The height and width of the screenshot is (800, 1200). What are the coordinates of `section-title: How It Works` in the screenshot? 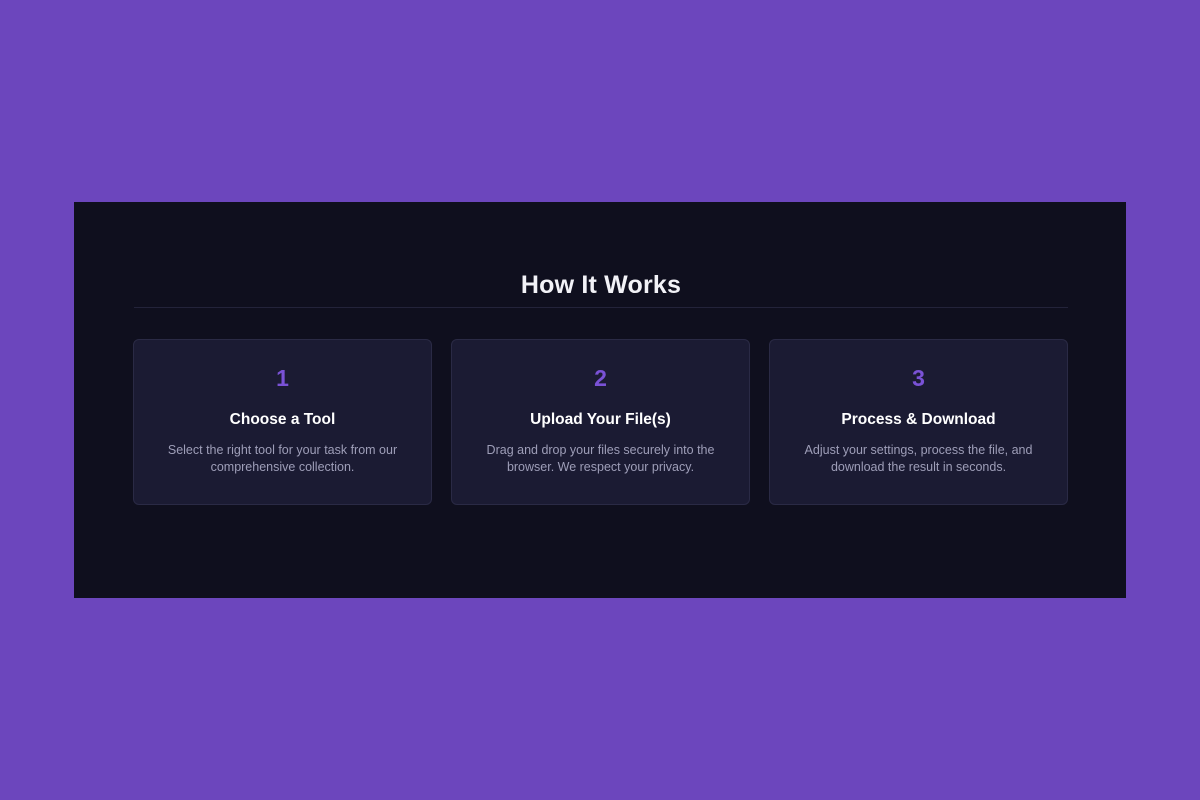 It's located at (601, 285).